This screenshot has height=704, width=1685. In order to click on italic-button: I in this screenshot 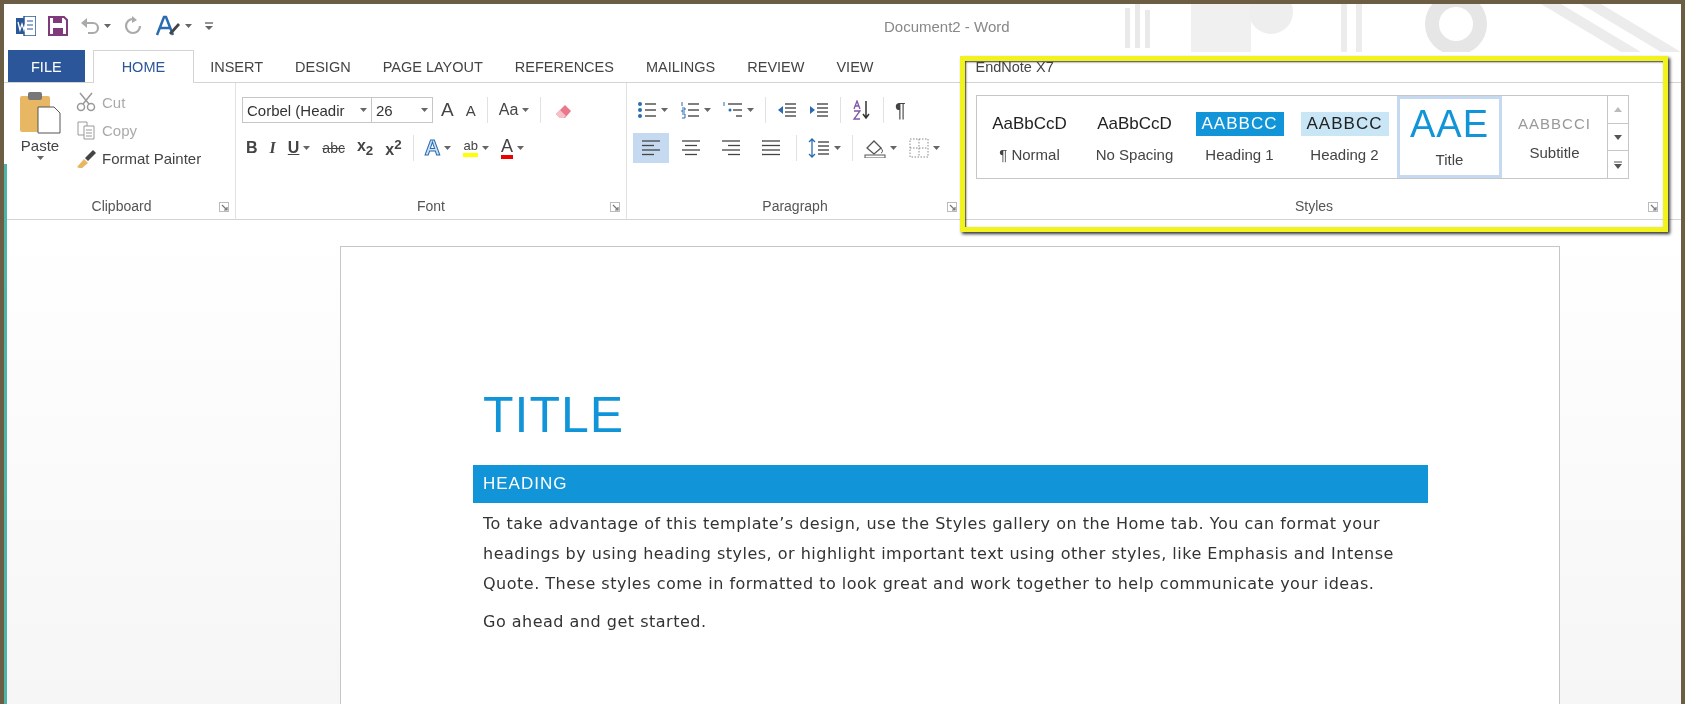, I will do `click(272, 148)`.